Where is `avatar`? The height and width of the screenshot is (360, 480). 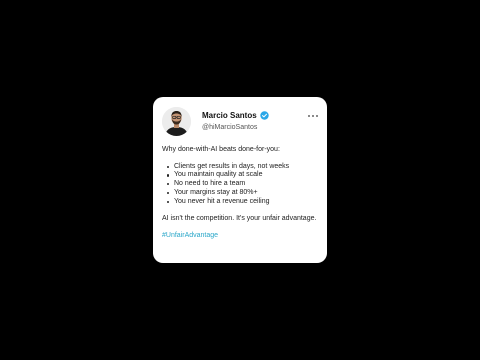 avatar is located at coordinates (176, 121).